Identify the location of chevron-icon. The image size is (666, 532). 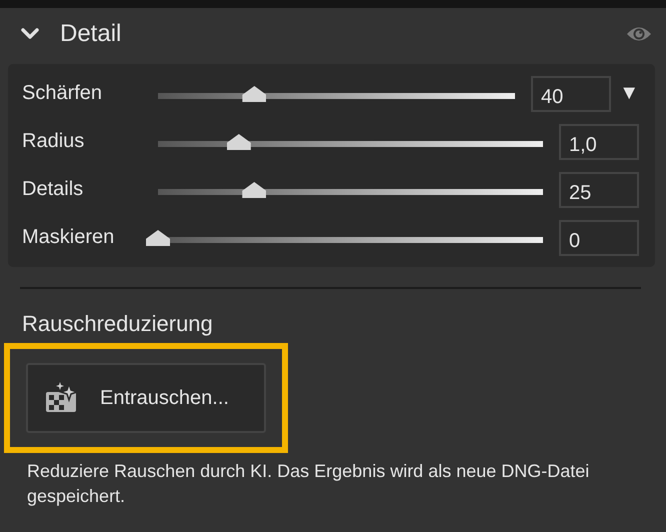
(30, 34).